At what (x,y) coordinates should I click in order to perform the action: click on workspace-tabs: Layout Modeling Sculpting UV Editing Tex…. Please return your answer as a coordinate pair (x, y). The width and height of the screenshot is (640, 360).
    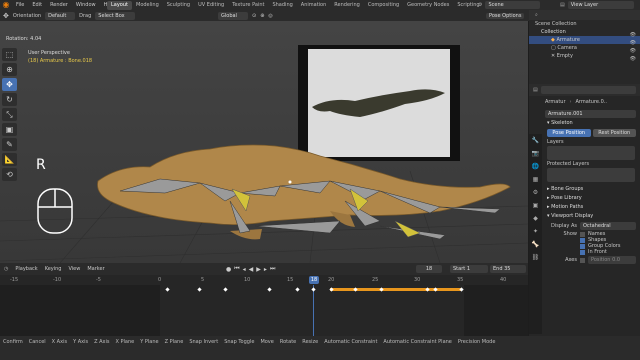
    Looking at the image, I should click on (295, 5).